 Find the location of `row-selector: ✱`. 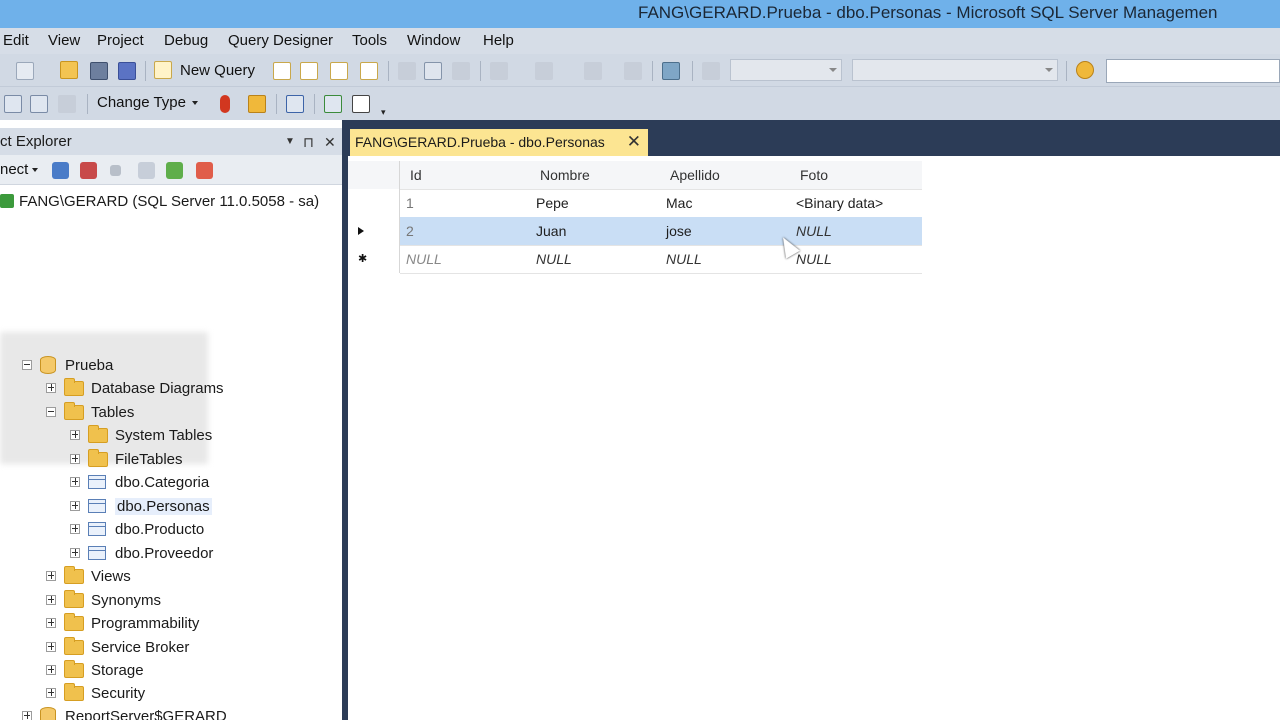

row-selector: ✱ is located at coordinates (374, 259).